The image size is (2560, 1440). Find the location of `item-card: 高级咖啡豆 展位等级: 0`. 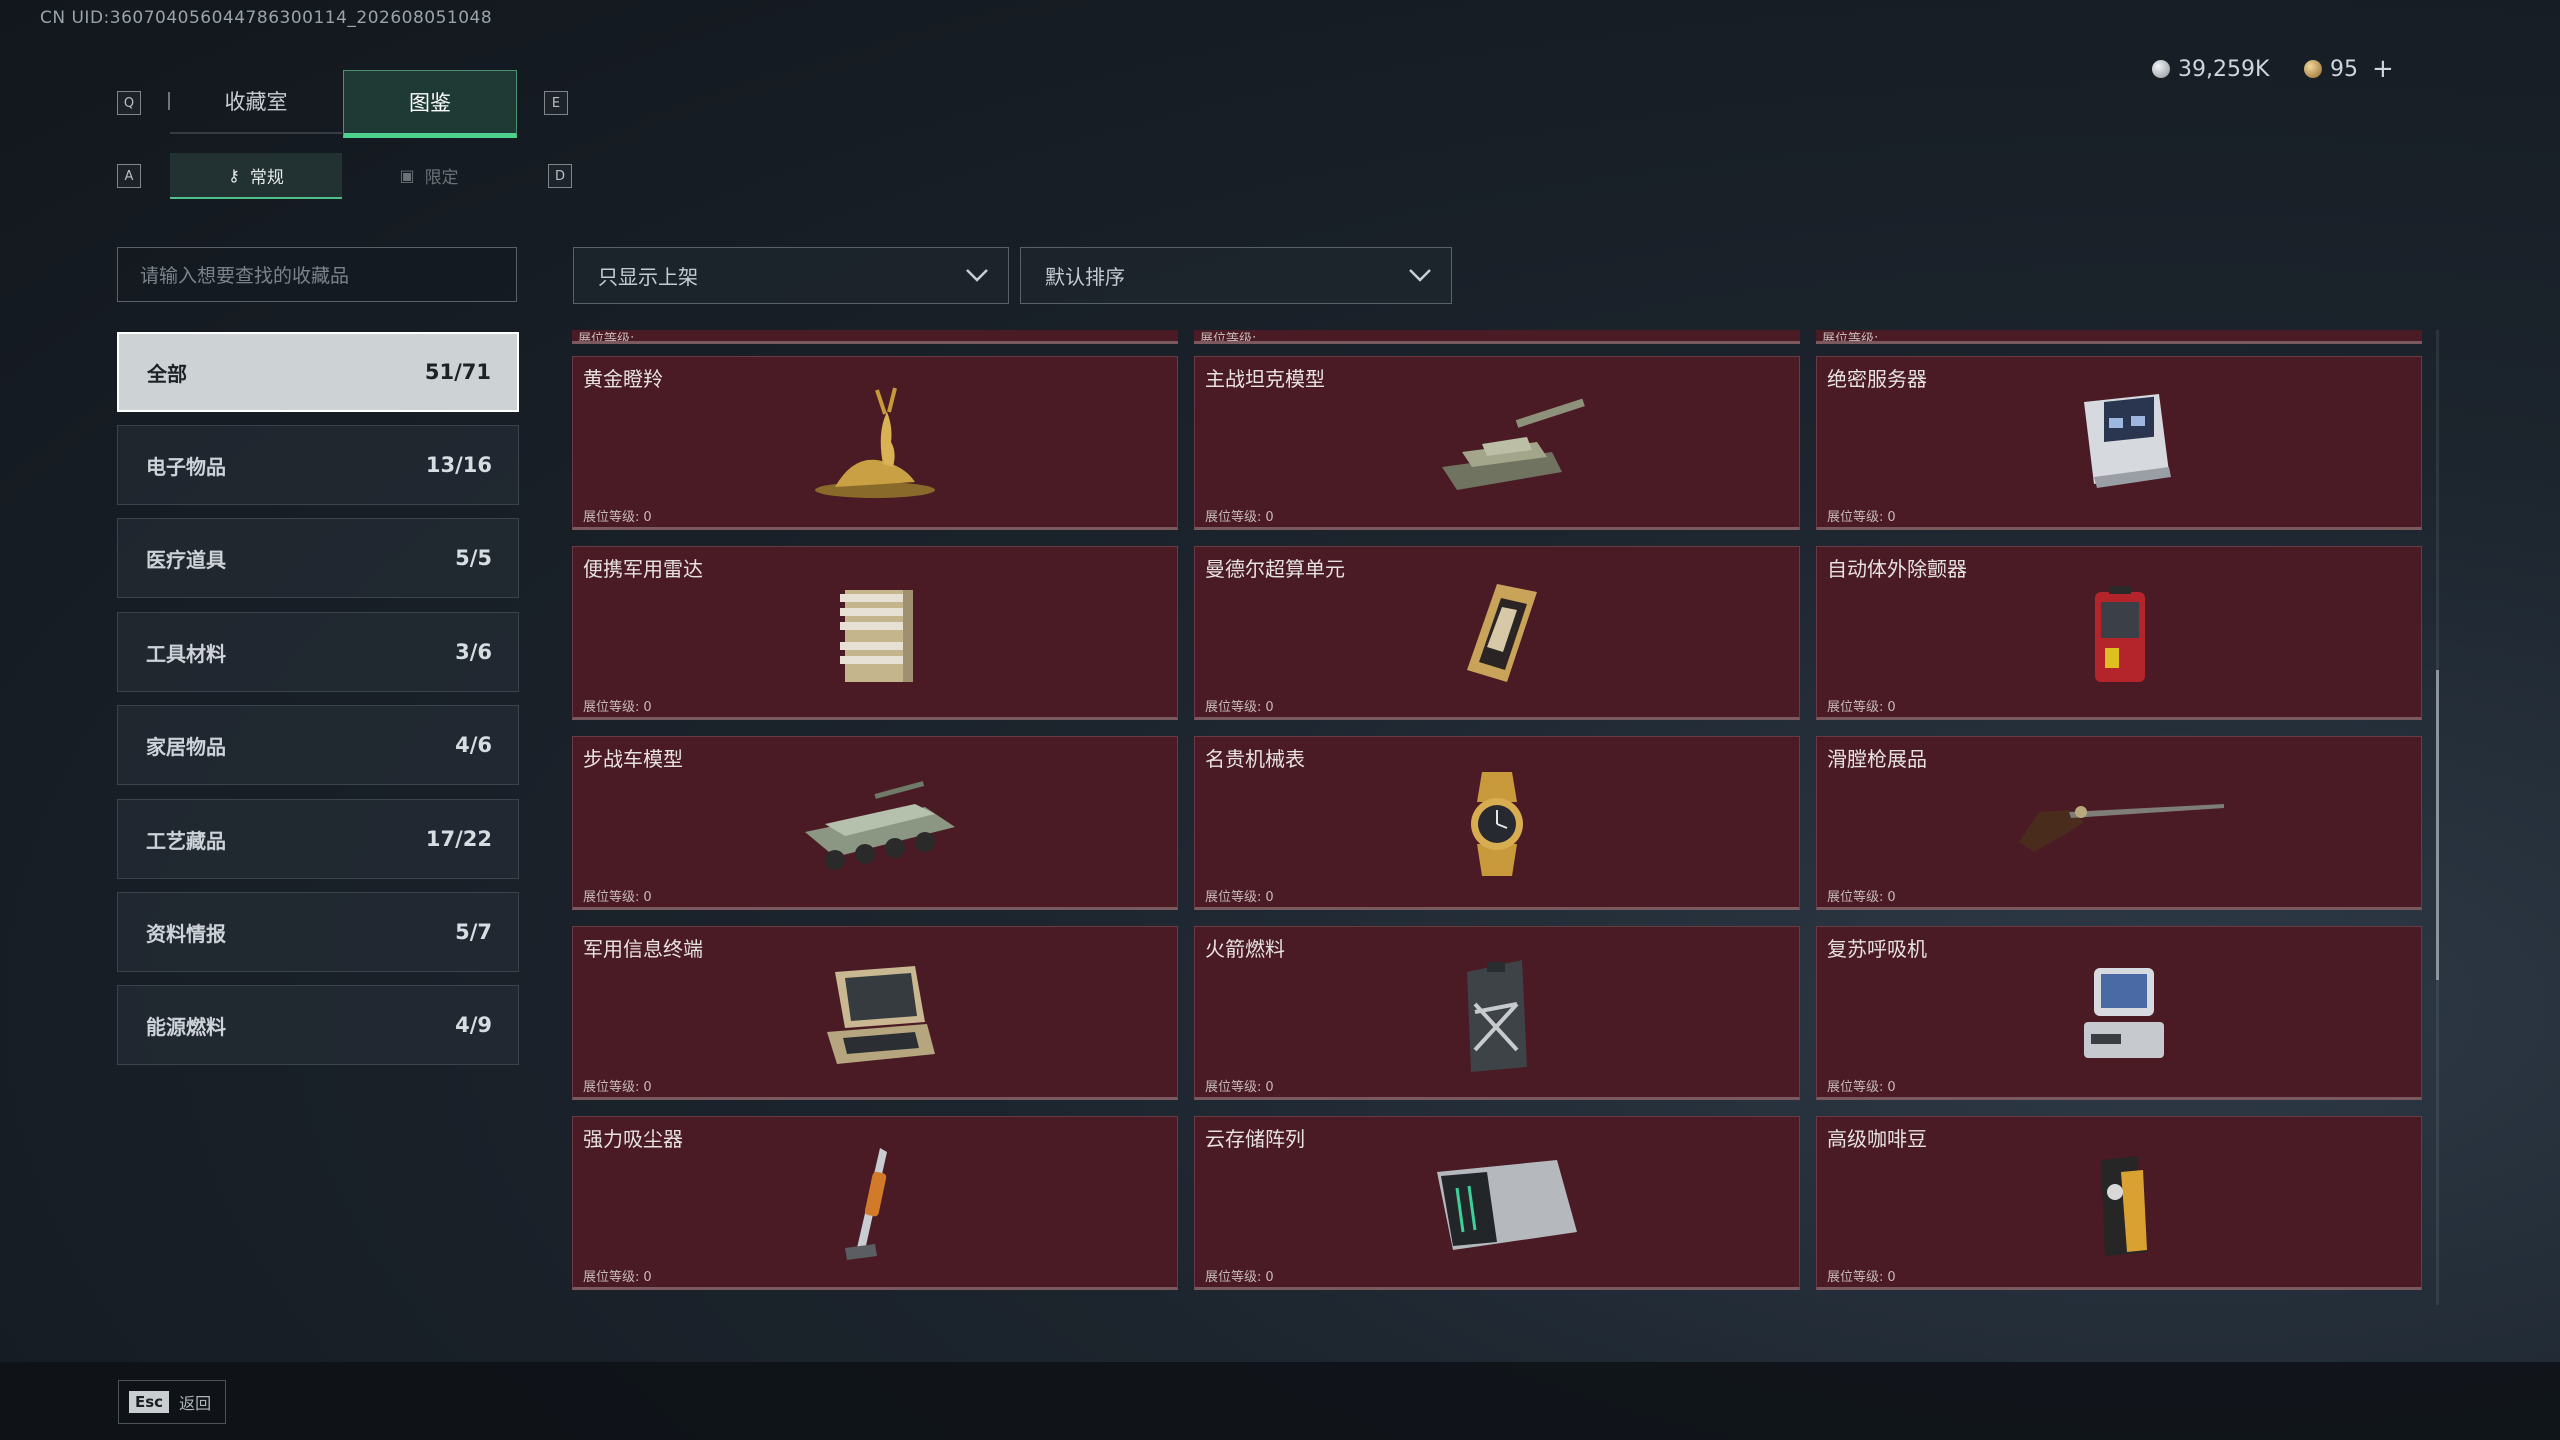

item-card: 高级咖啡豆 展位等级: 0 is located at coordinates (2119, 1203).